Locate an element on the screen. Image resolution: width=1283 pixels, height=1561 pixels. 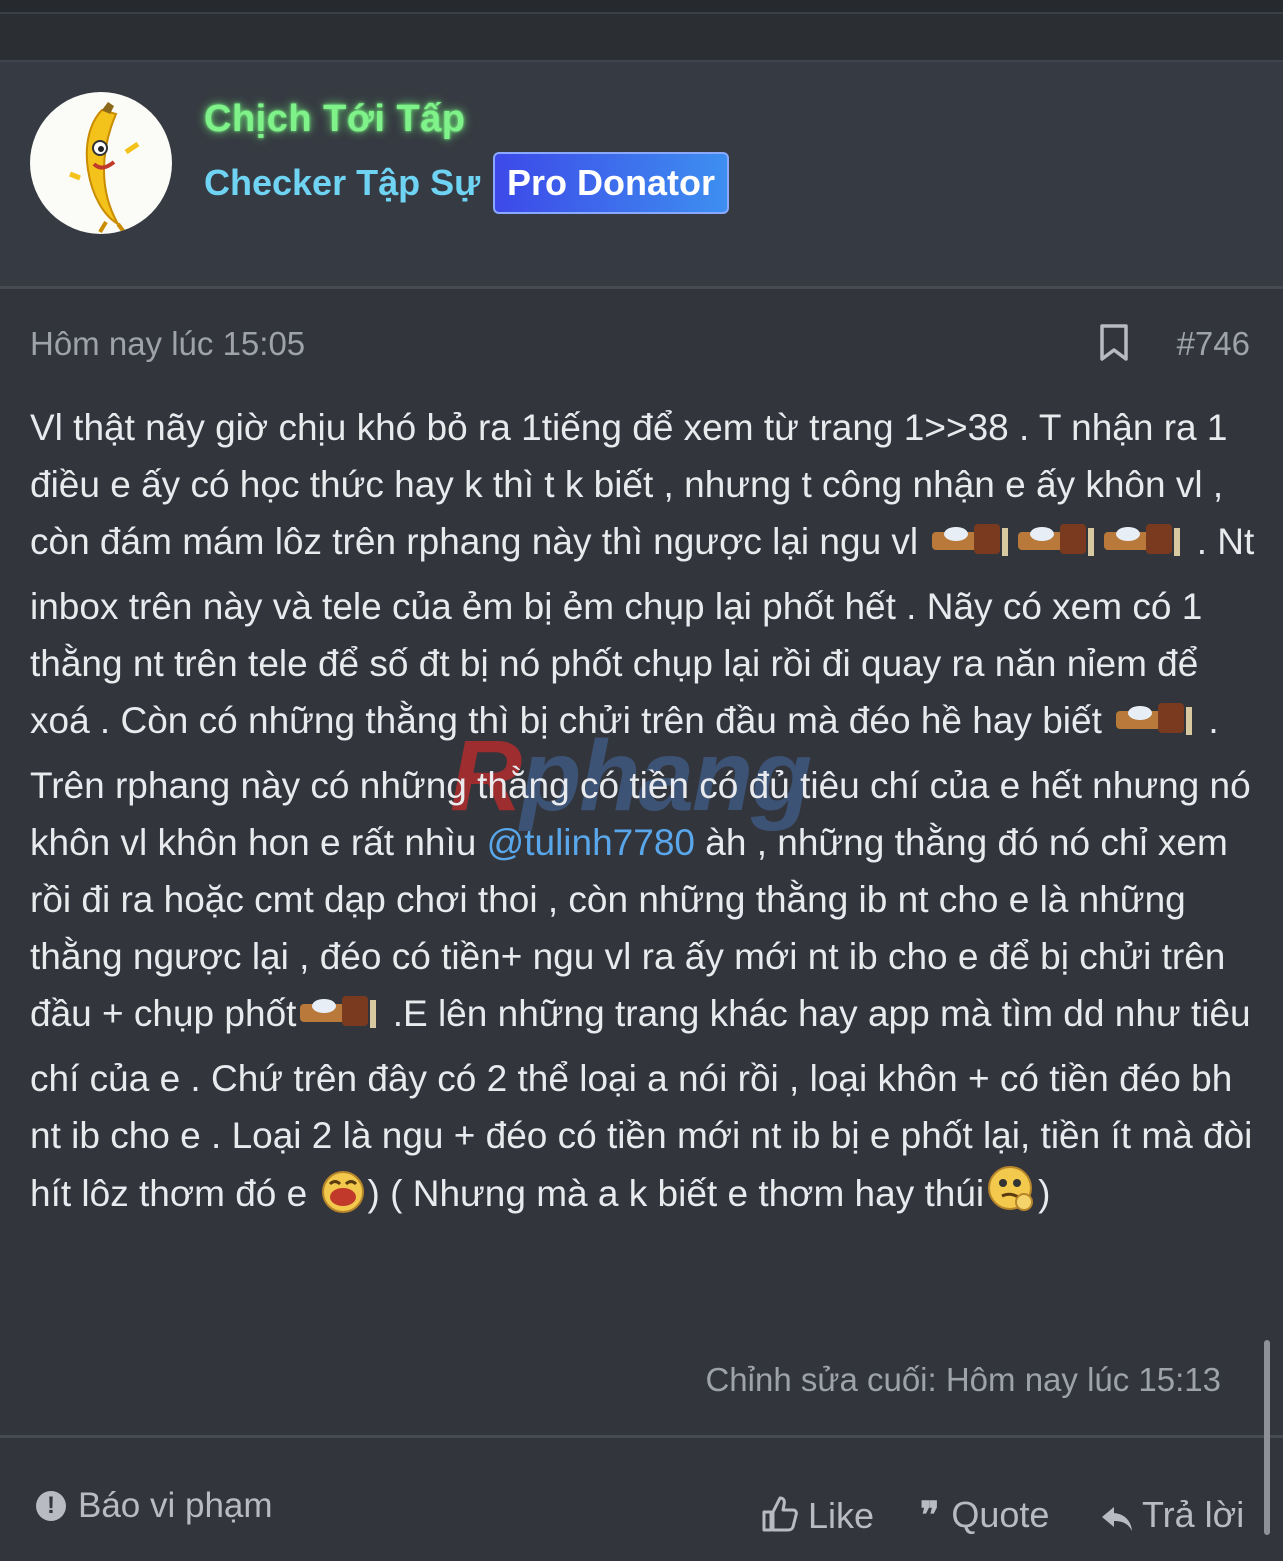
author-title: Checker Tập Sự is located at coordinates (342, 182).